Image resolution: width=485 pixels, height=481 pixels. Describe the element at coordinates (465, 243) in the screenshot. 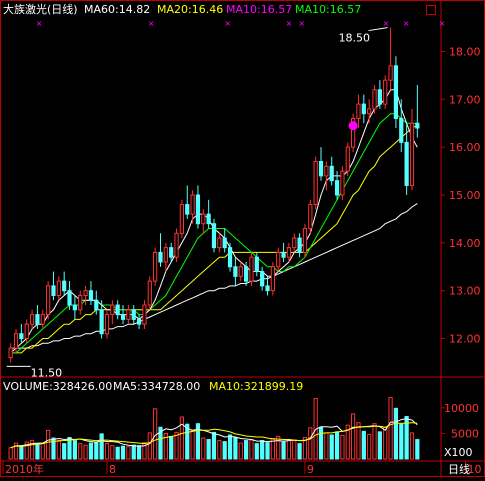

I see `price-tick-label: 14.00` at that location.